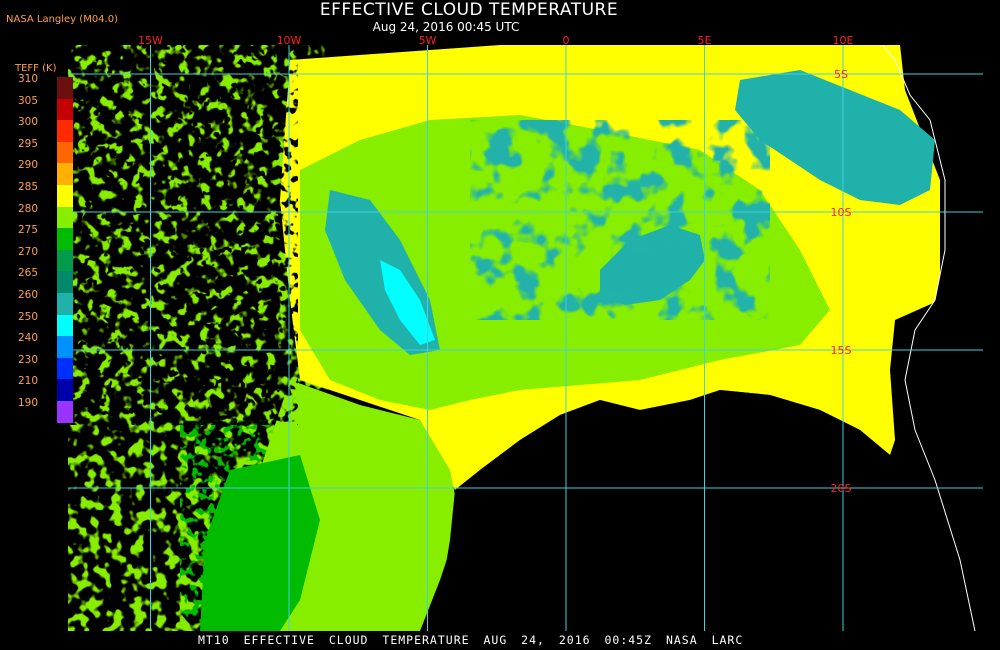 Image resolution: width=1000 pixels, height=650 pixels. I want to click on legend-label-250: 250, so click(28, 316).